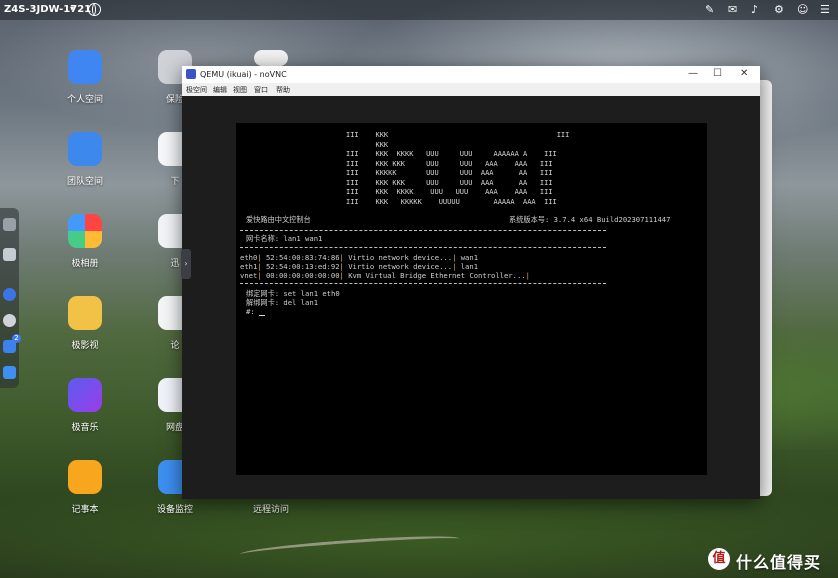 The width and height of the screenshot is (838, 578). What do you see at coordinates (419, 10) in the screenshot?
I see `top-bar: Z4S-3JDW-1721 ▾ ✎ ✉ ♪ ⚙ ☺ ☰` at bounding box center [419, 10].